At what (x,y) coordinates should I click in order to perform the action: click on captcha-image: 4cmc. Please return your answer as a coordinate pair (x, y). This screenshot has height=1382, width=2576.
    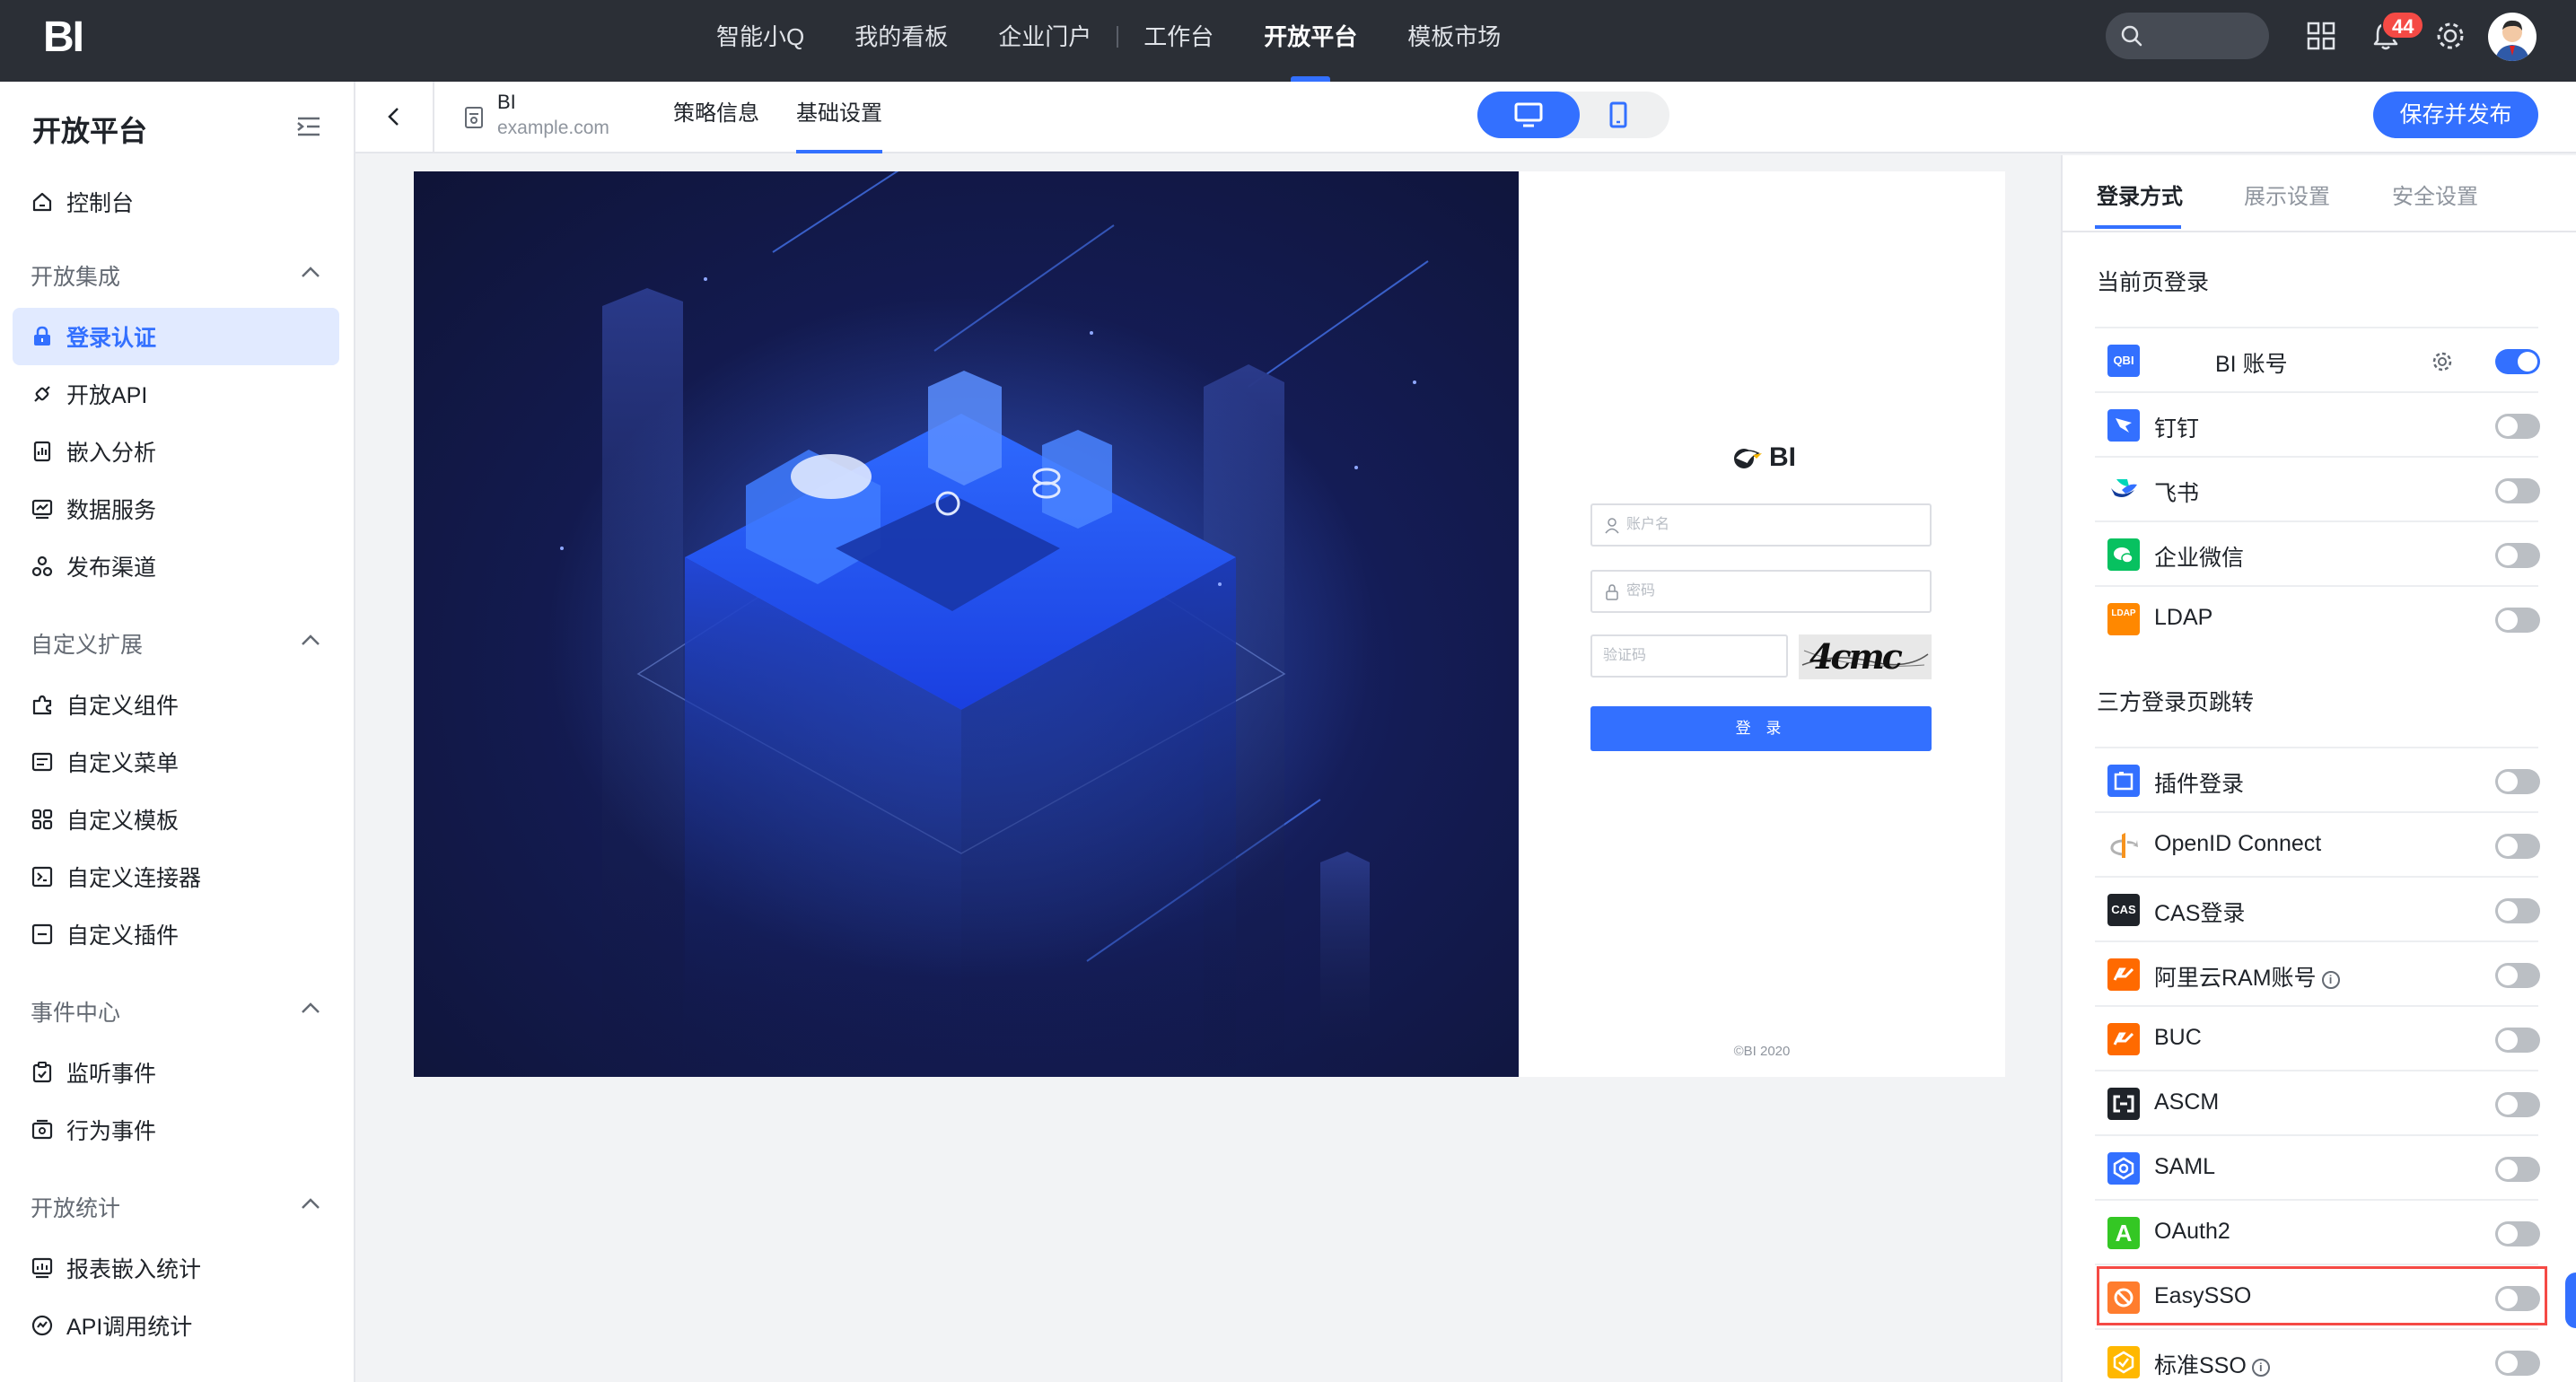
    Looking at the image, I should click on (1865, 656).